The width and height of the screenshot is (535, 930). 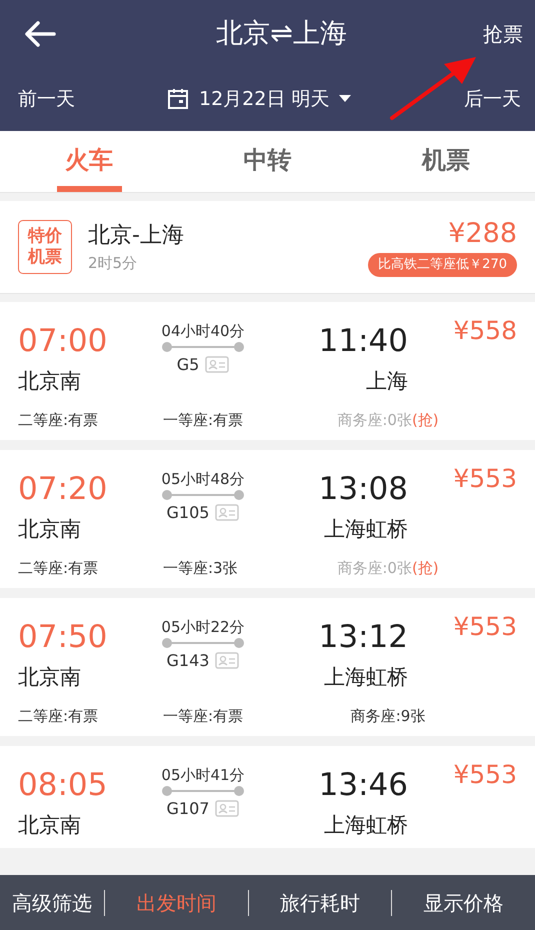 I want to click on saving-tag: 比高铁二等座低￥270, so click(x=442, y=265).